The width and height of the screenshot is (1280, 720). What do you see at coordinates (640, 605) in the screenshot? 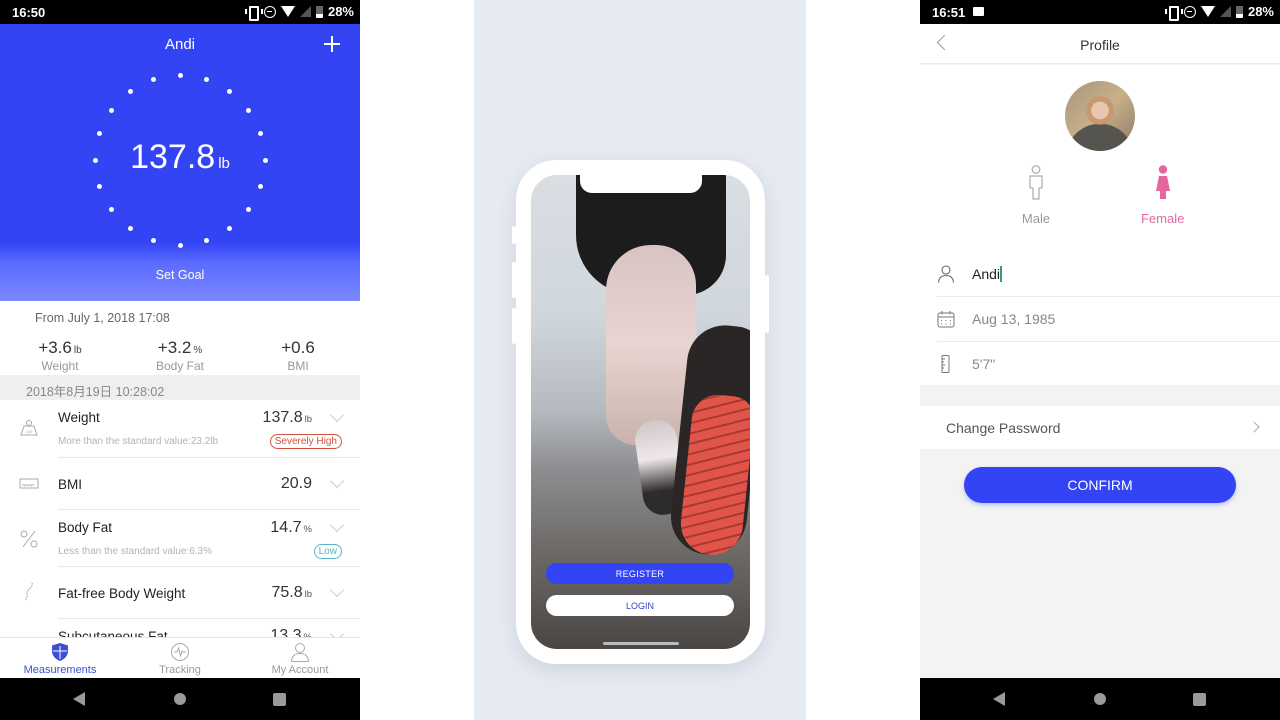
I see `login-button: LOGIN` at bounding box center [640, 605].